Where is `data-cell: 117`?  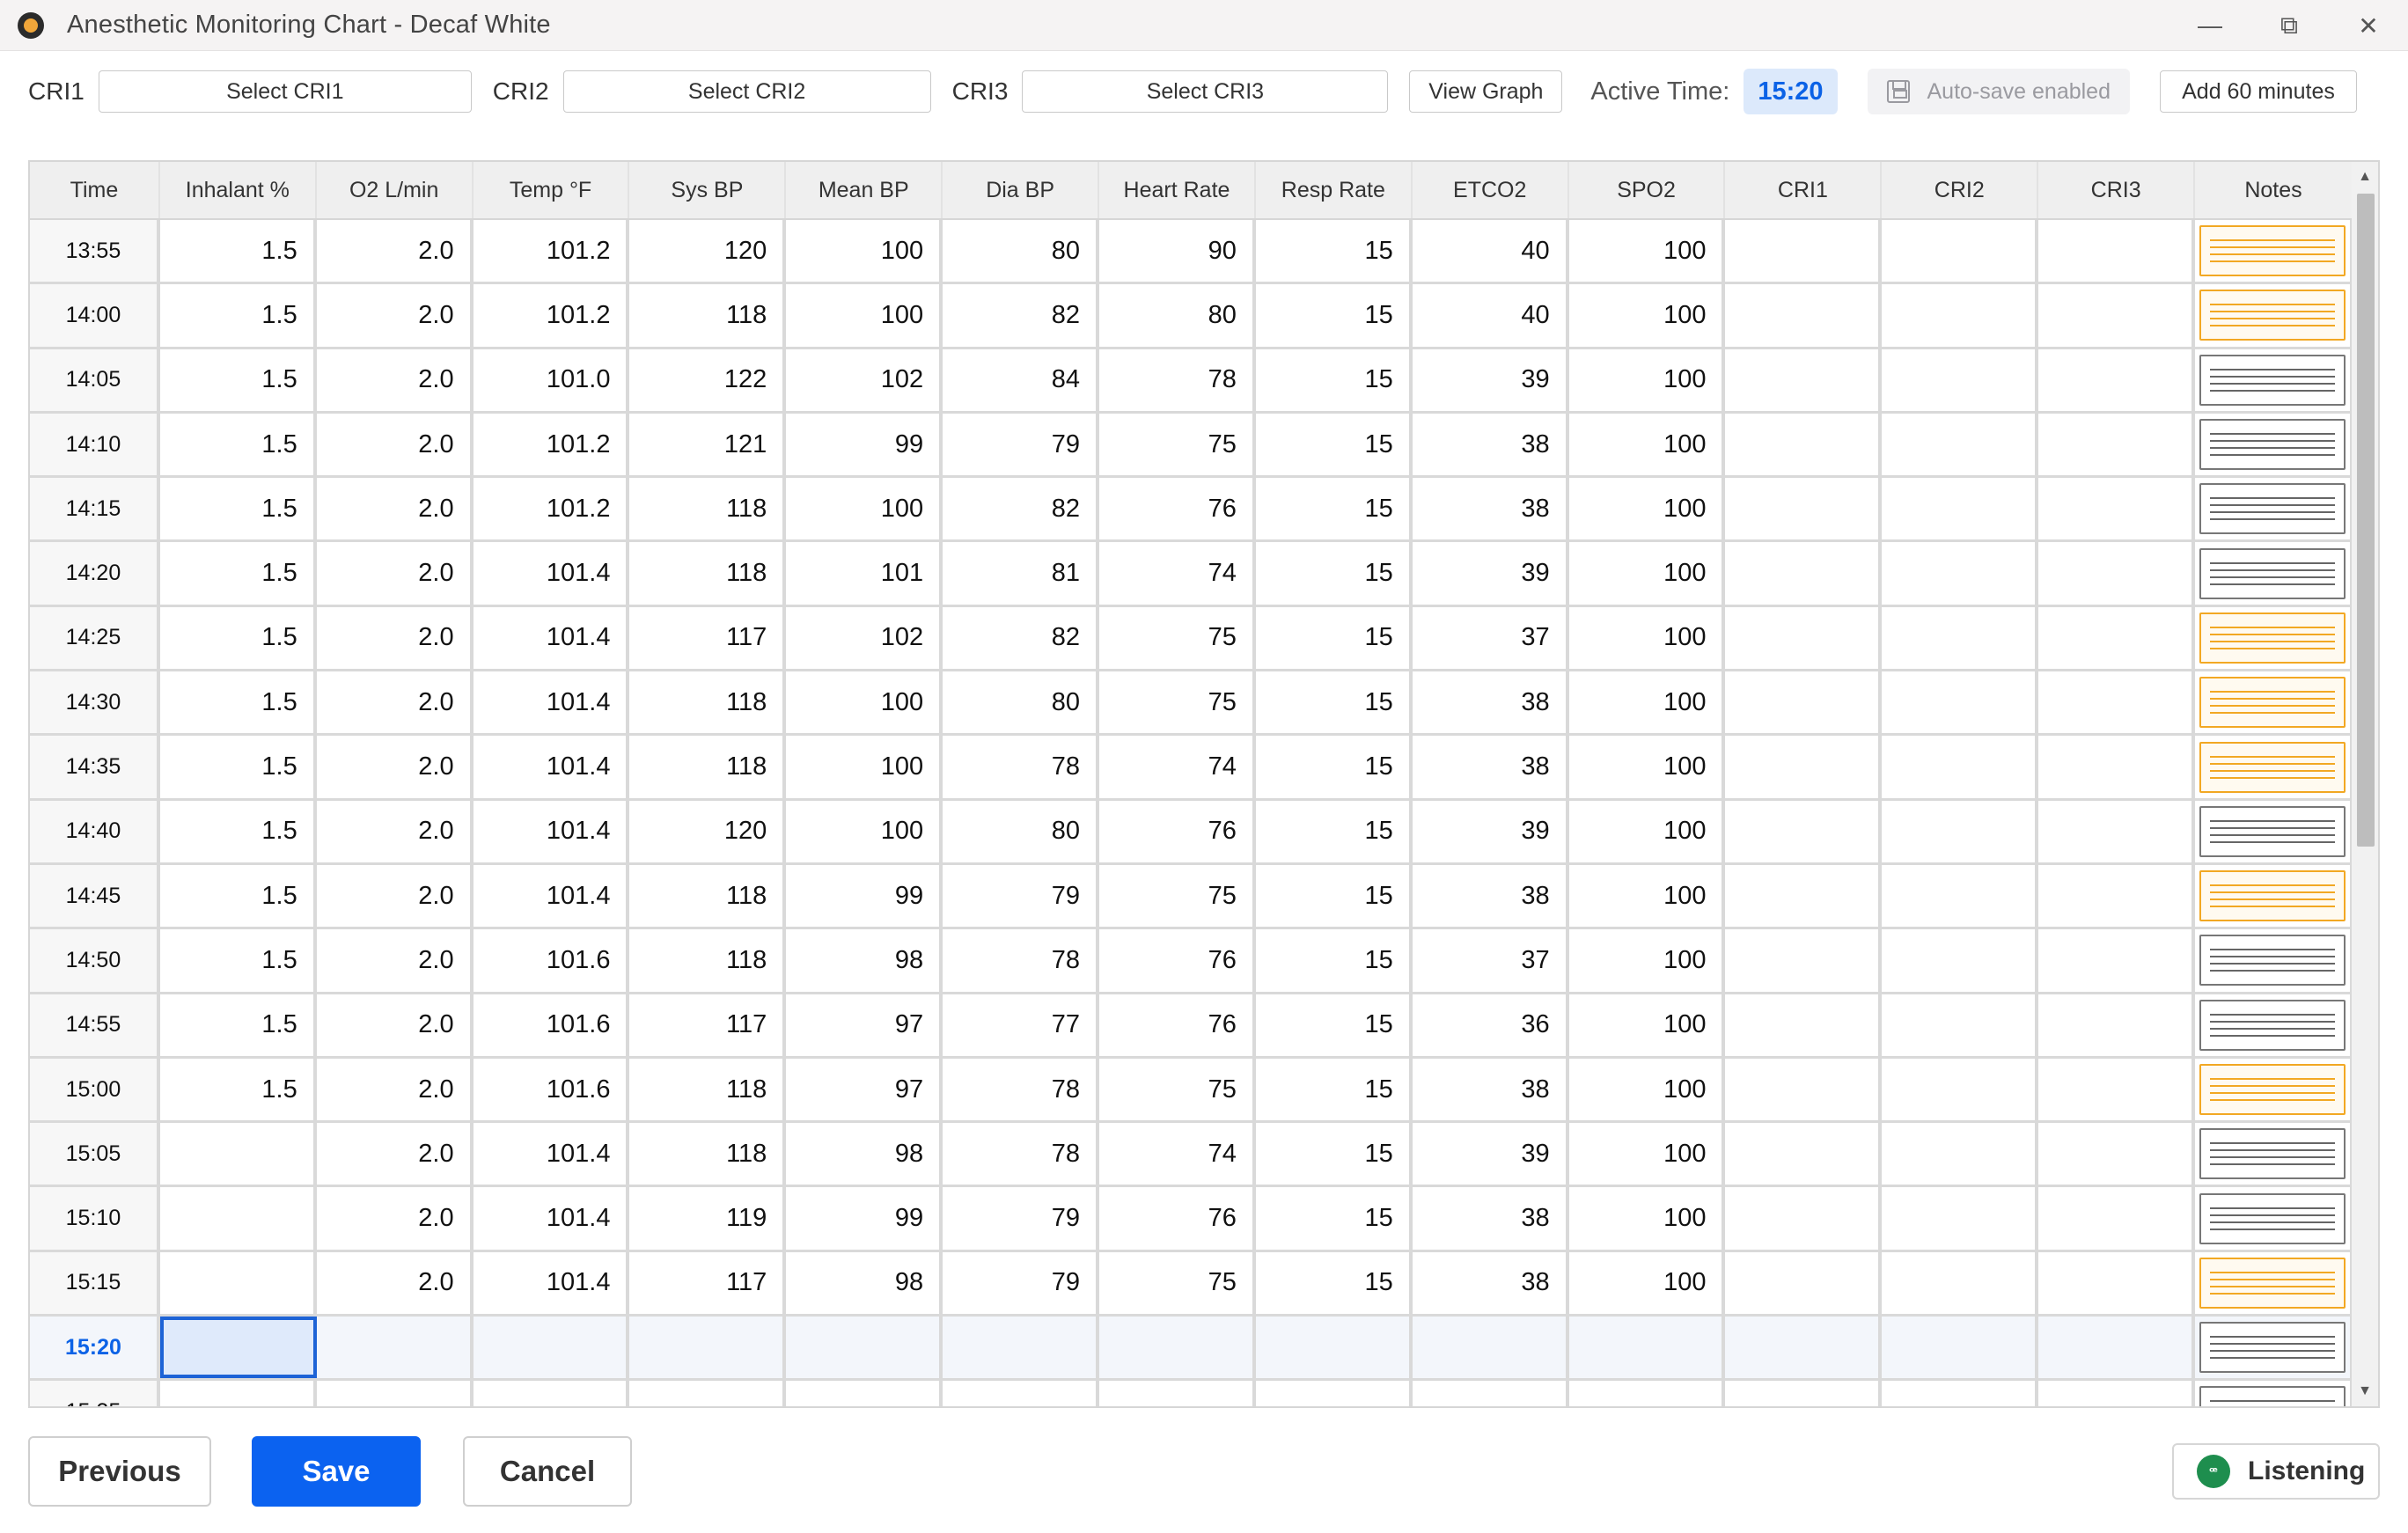
data-cell: 117 is located at coordinates (708, 1283).